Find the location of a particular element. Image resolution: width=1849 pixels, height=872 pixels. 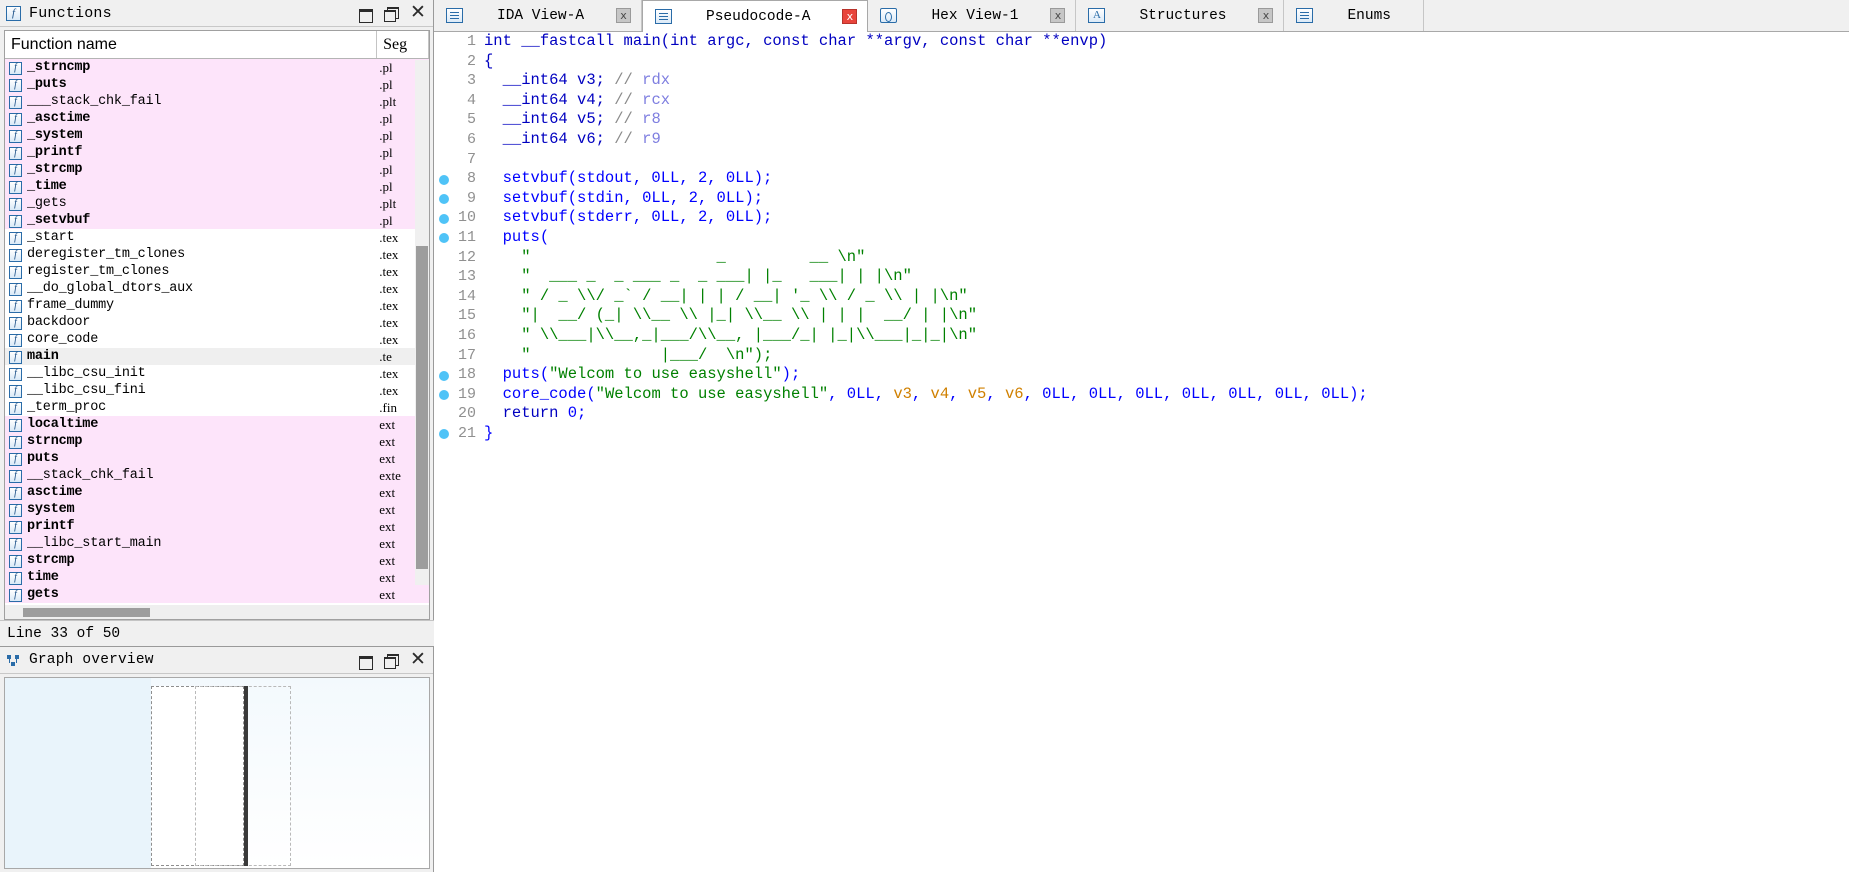

table-row: f time ext is located at coordinates (217, 577).